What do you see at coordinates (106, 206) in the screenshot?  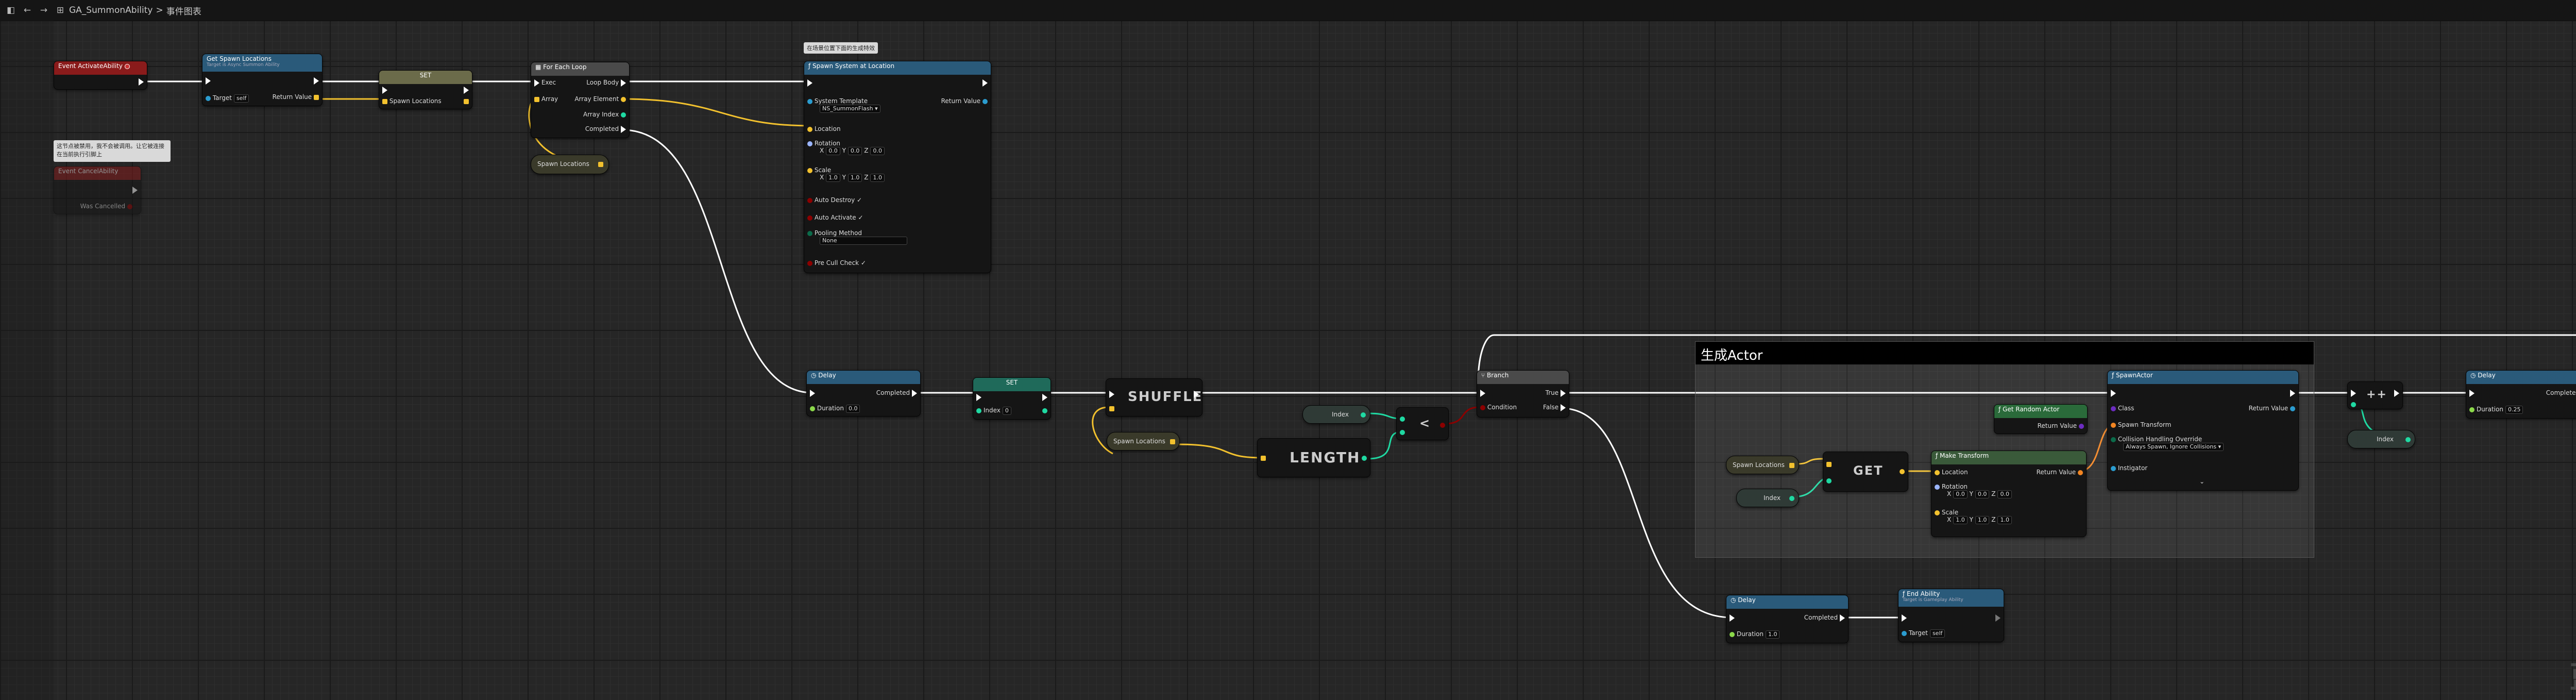 I see `was-cancelled-pin: Was Cancelled` at bounding box center [106, 206].